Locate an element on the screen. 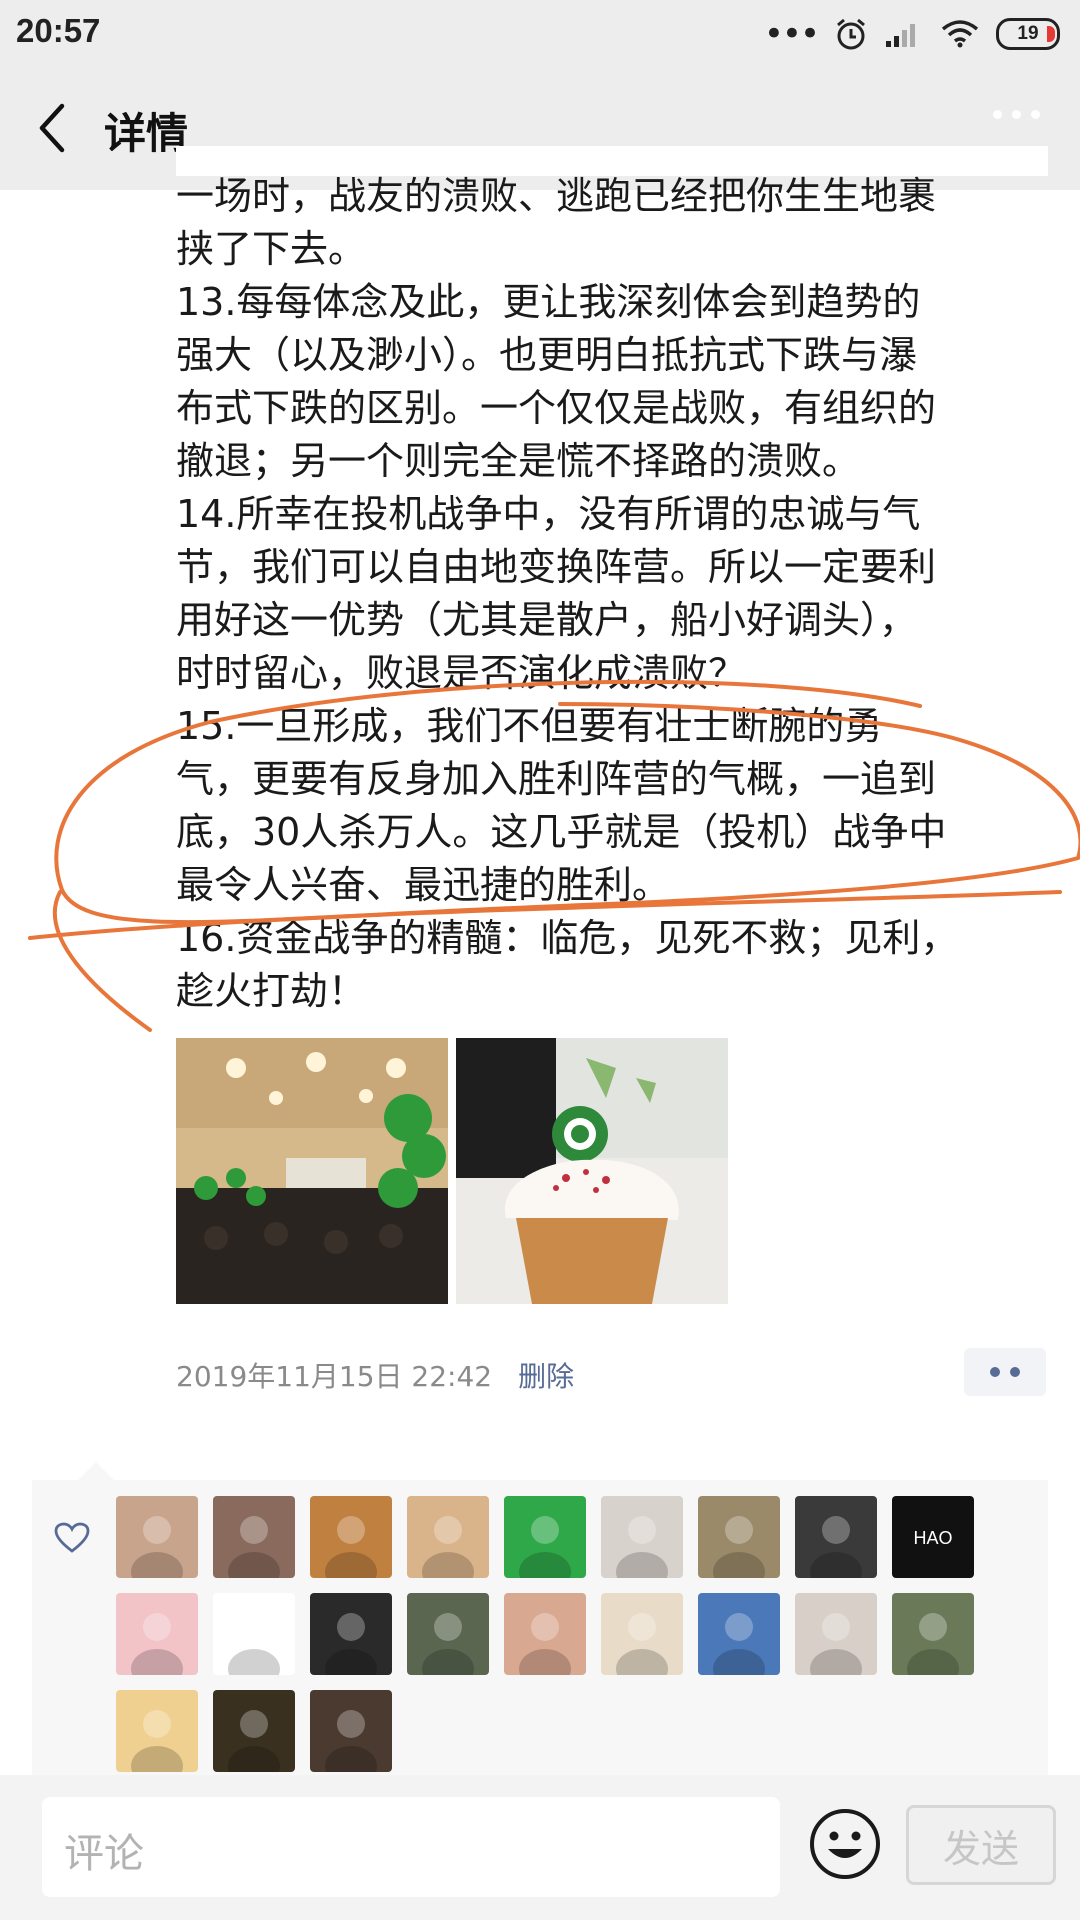 Image resolution: width=1080 pixels, height=1920 pixels. post-line: 16.资金战争的精髓：临危，见死不救；见利， is located at coordinates (567, 938).